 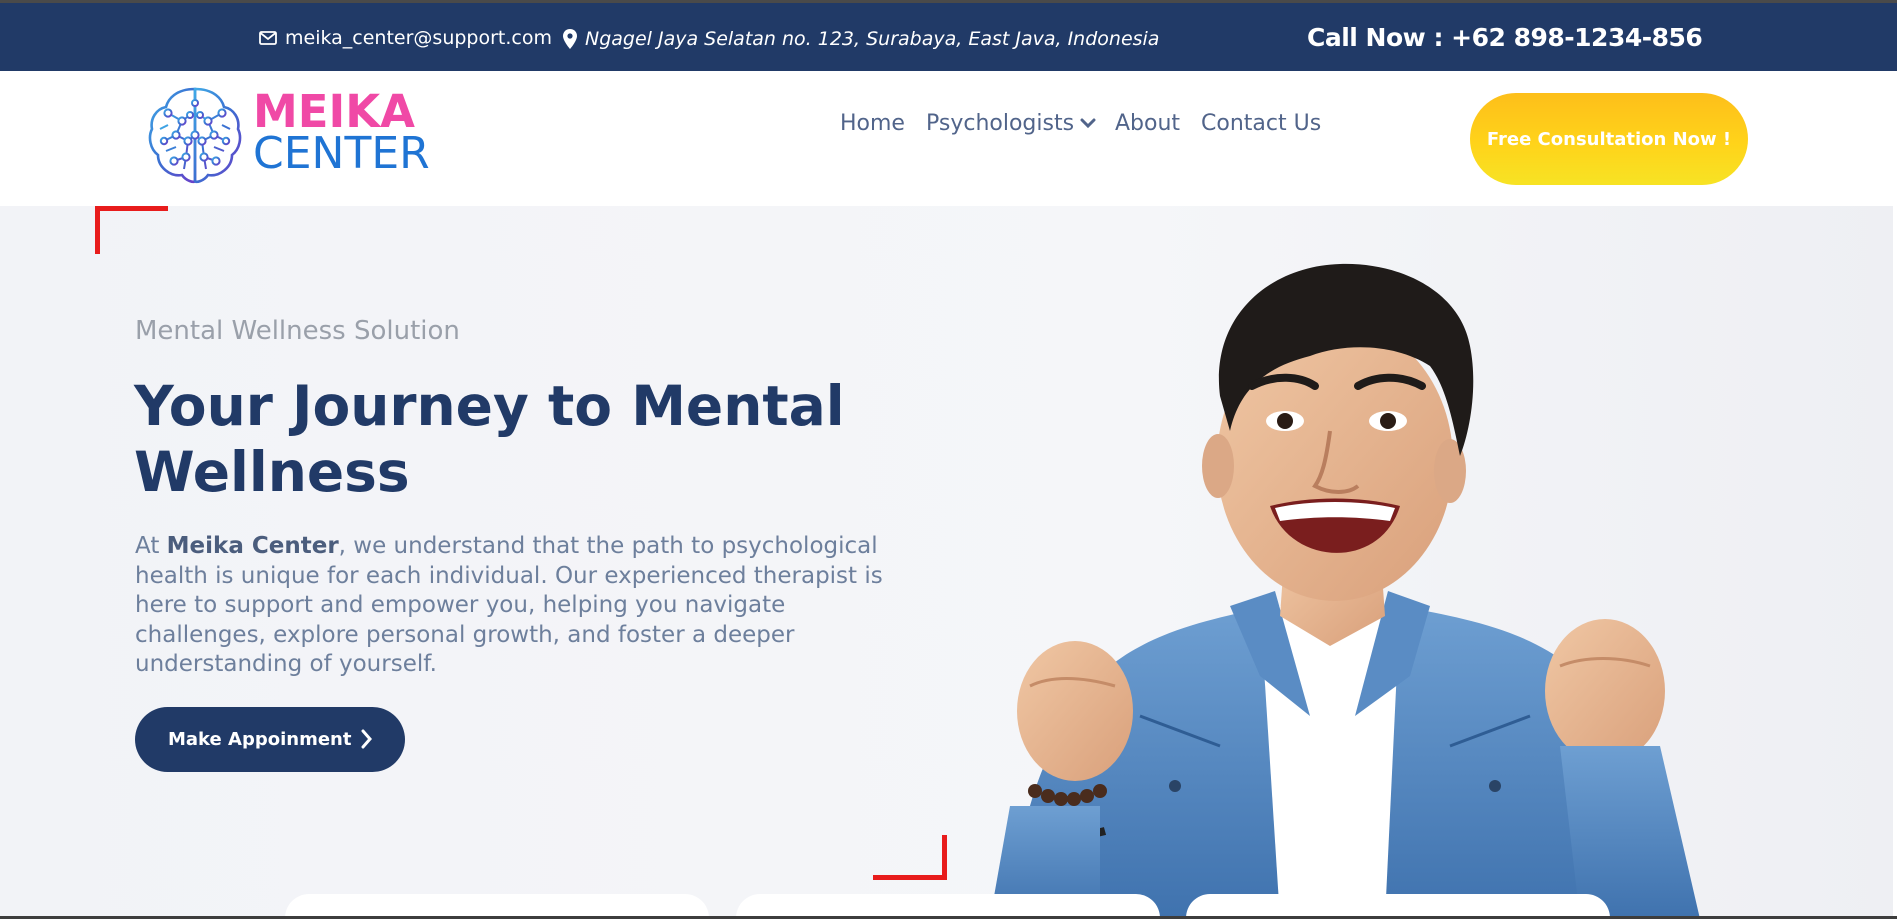 I want to click on map-pin-icon, so click(x=570, y=39).